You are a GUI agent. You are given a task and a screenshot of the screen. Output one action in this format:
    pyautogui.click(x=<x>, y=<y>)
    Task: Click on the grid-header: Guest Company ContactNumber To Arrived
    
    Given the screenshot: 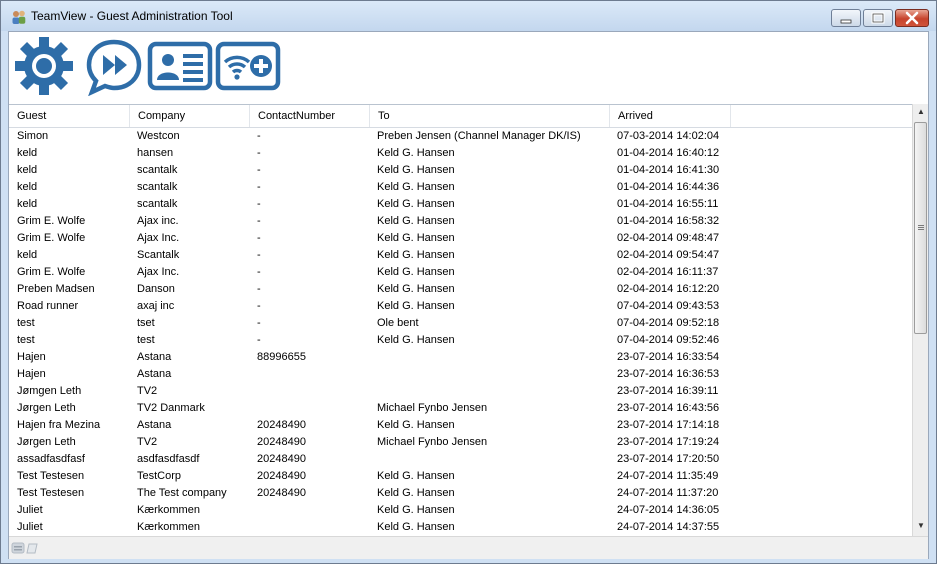 What is the action you would take?
    pyautogui.click(x=460, y=116)
    